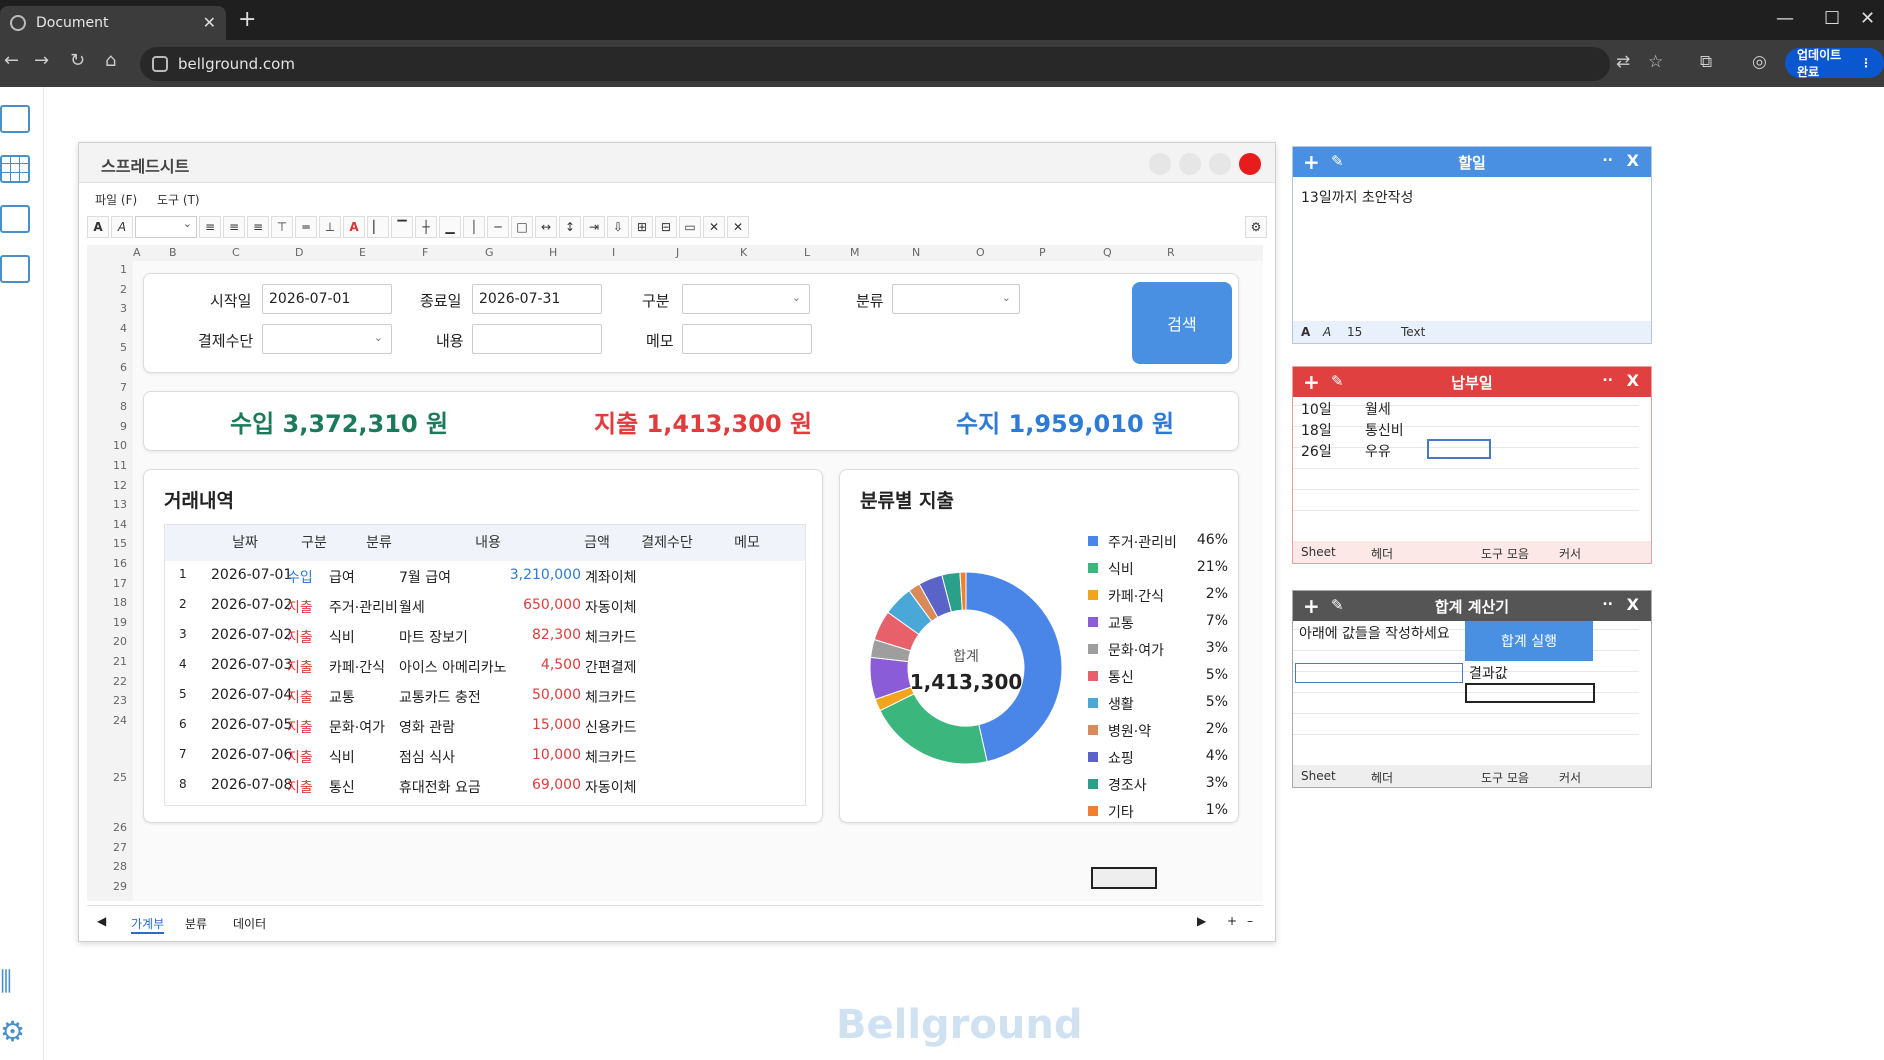 This screenshot has width=1884, height=1060. I want to click on update-button: 업데이트 완료 ⋮, so click(1834, 63).